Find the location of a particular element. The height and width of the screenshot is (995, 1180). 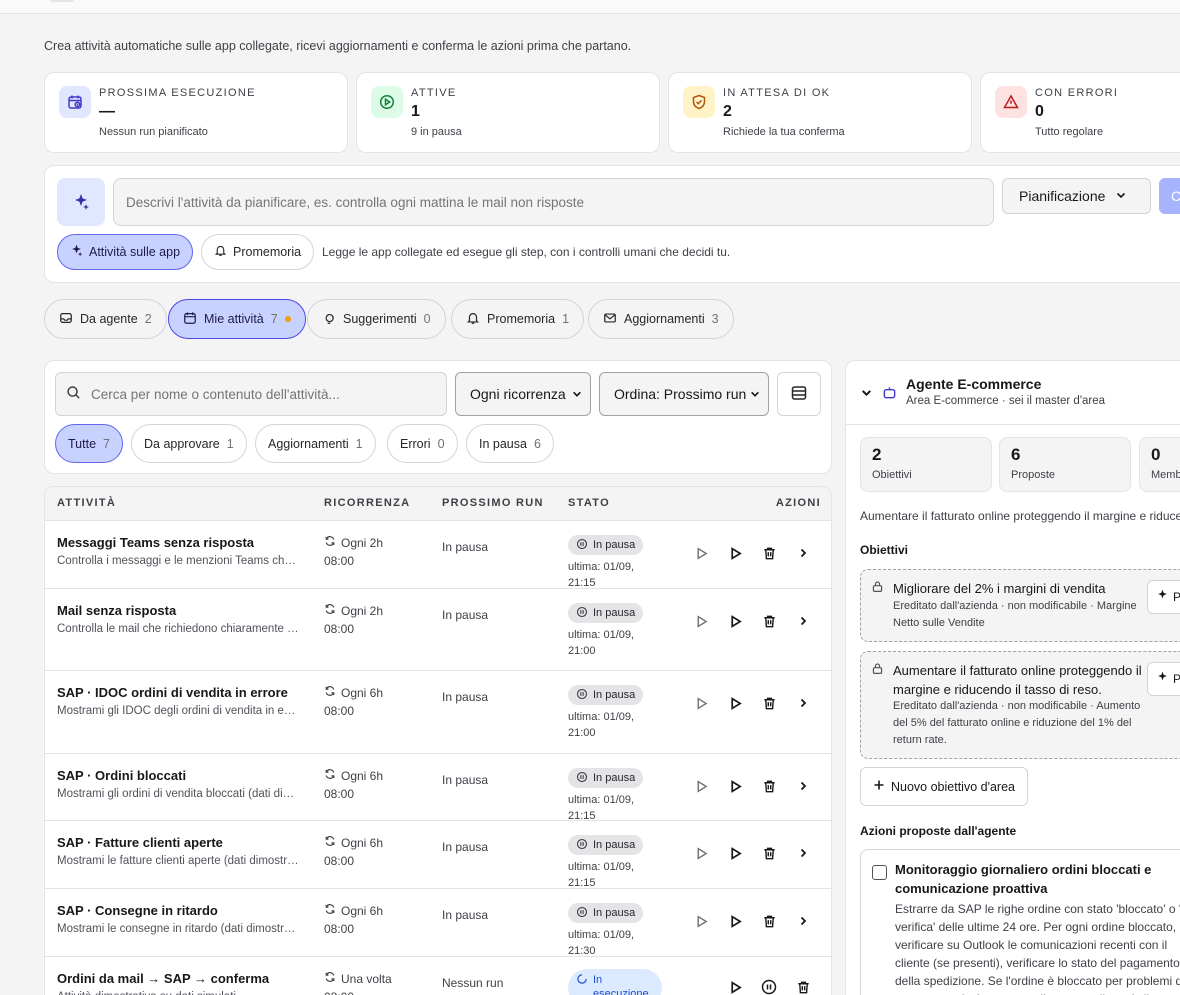

tab-suggestions: Suggerimenti 0 is located at coordinates (376, 319).